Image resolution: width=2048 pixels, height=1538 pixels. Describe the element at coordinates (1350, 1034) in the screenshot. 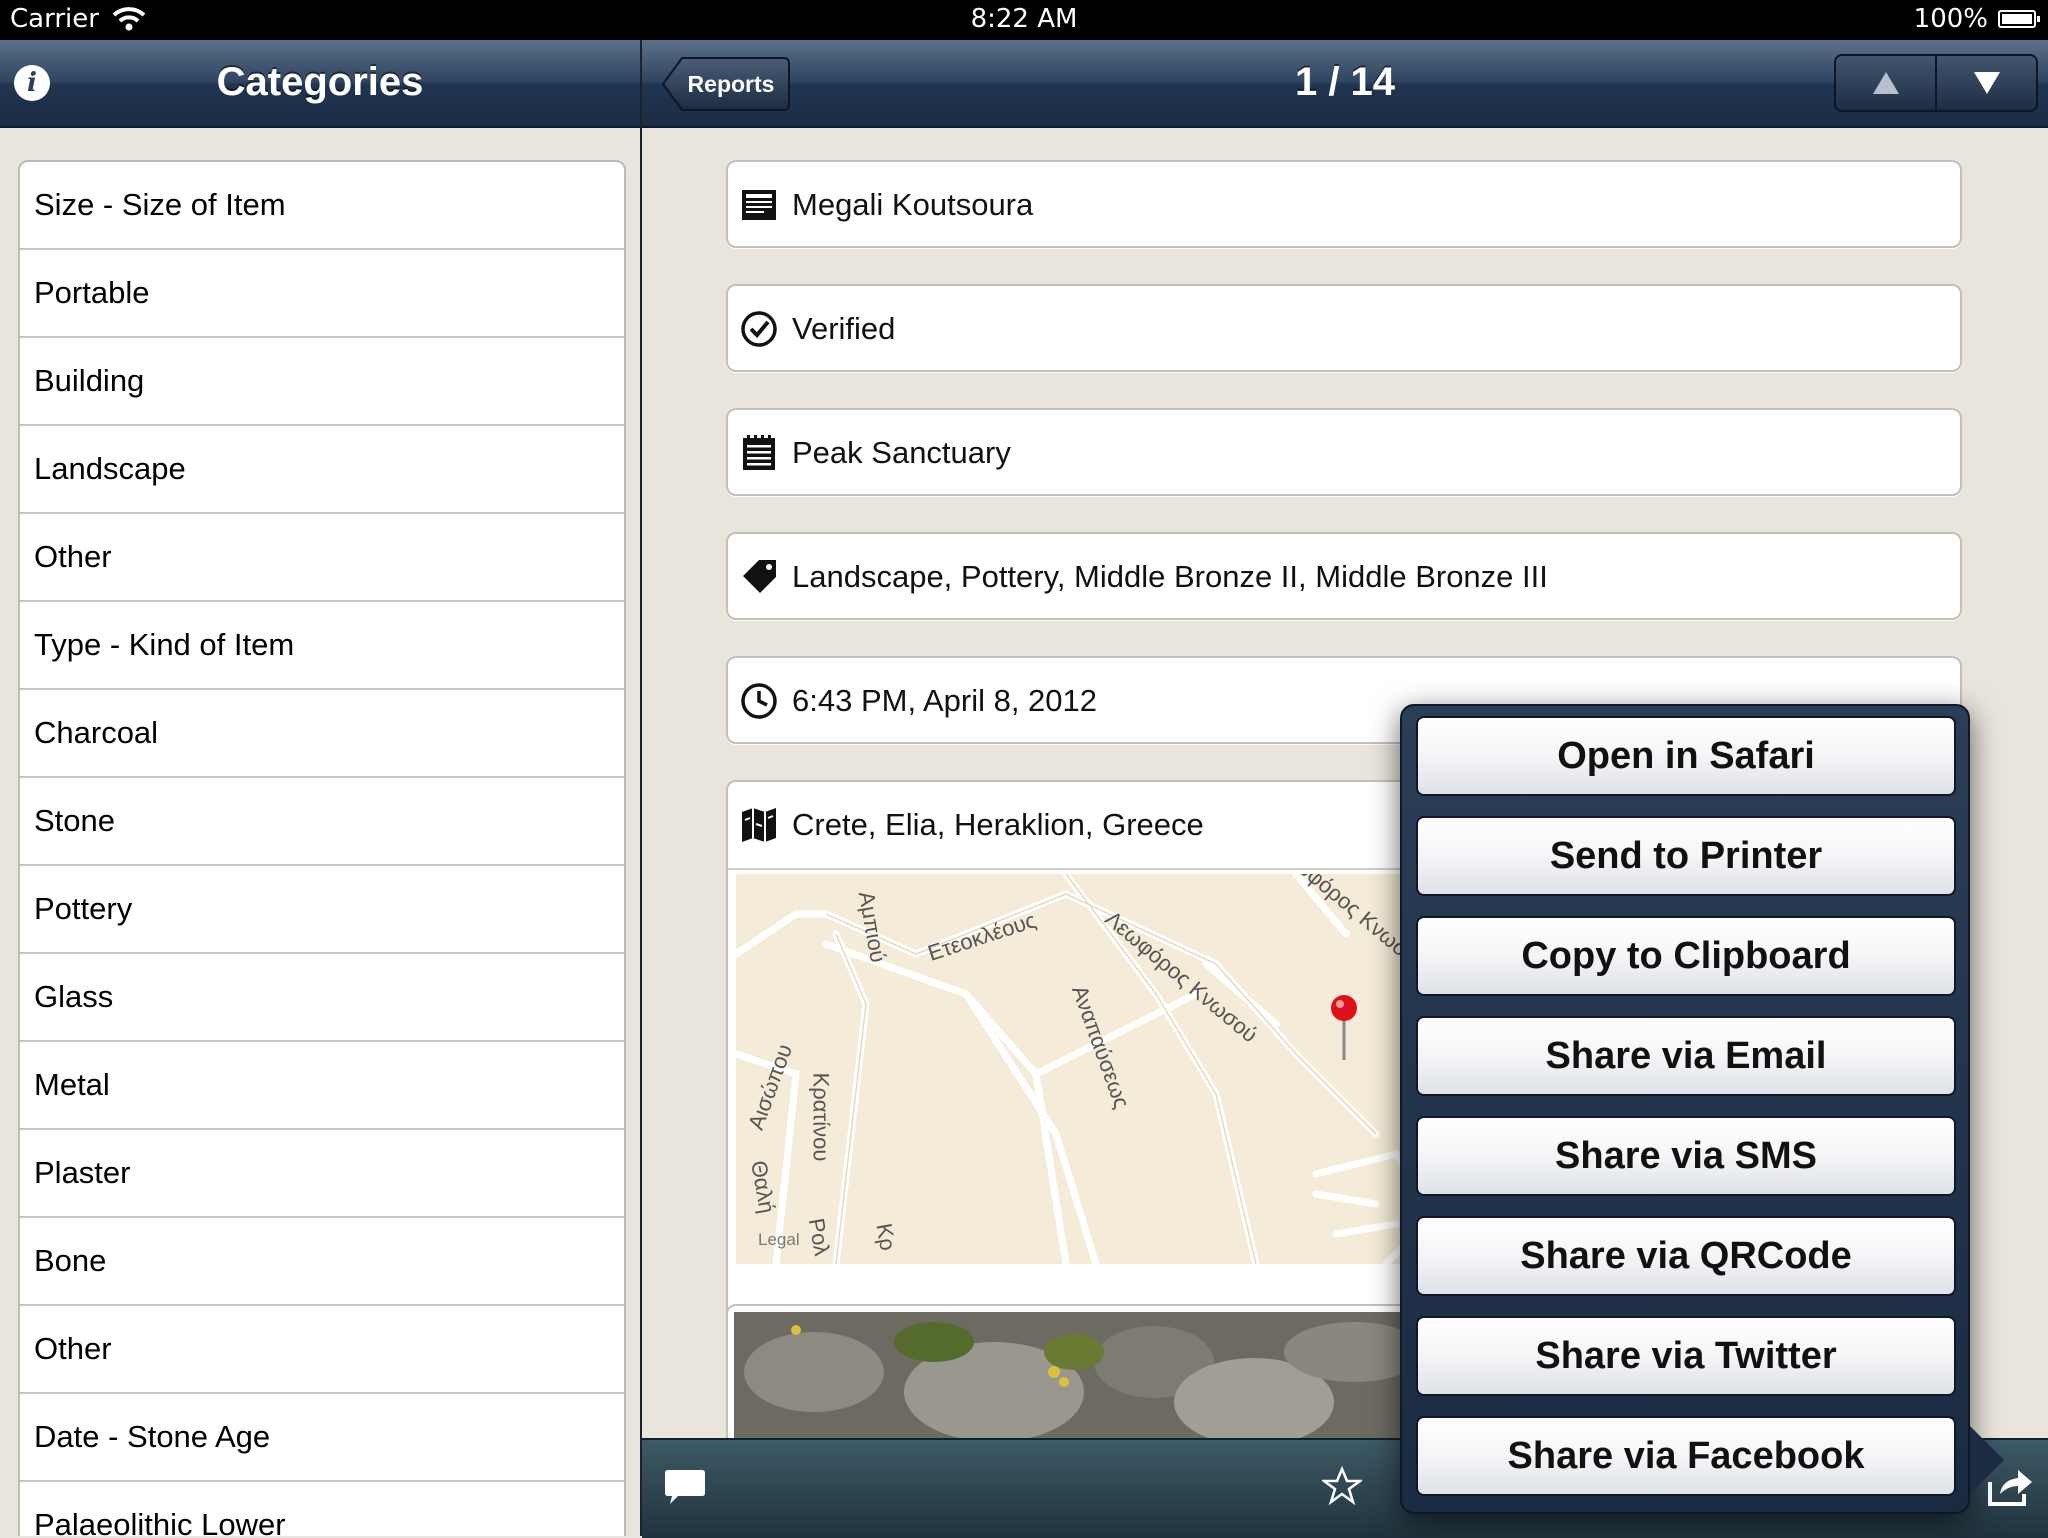

I see `map-pin-icon` at that location.